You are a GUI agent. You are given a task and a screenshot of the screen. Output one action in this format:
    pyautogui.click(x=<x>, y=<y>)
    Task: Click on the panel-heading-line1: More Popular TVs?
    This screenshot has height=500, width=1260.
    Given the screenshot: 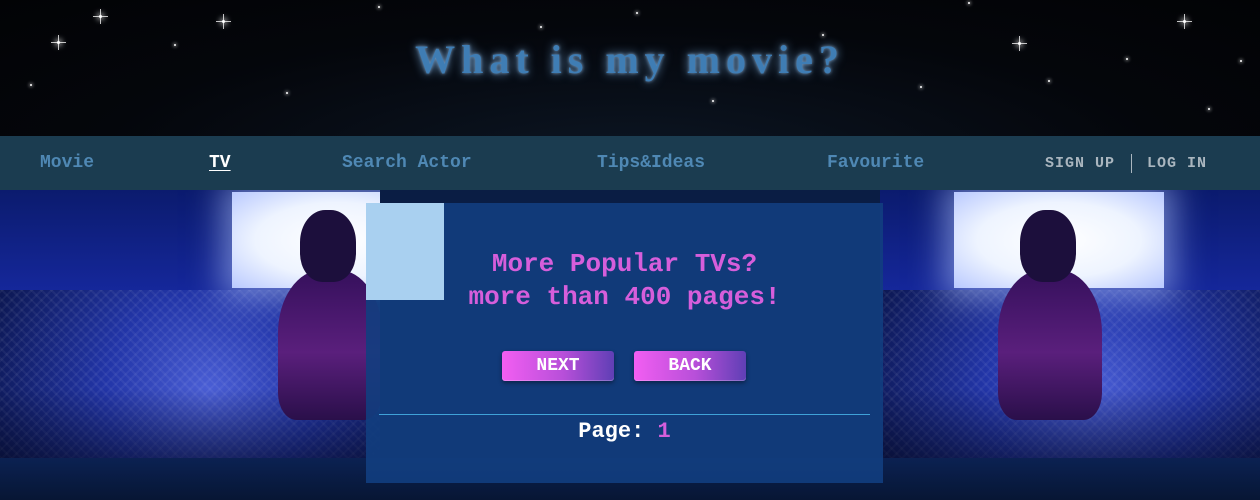 What is the action you would take?
    pyautogui.click(x=624, y=264)
    